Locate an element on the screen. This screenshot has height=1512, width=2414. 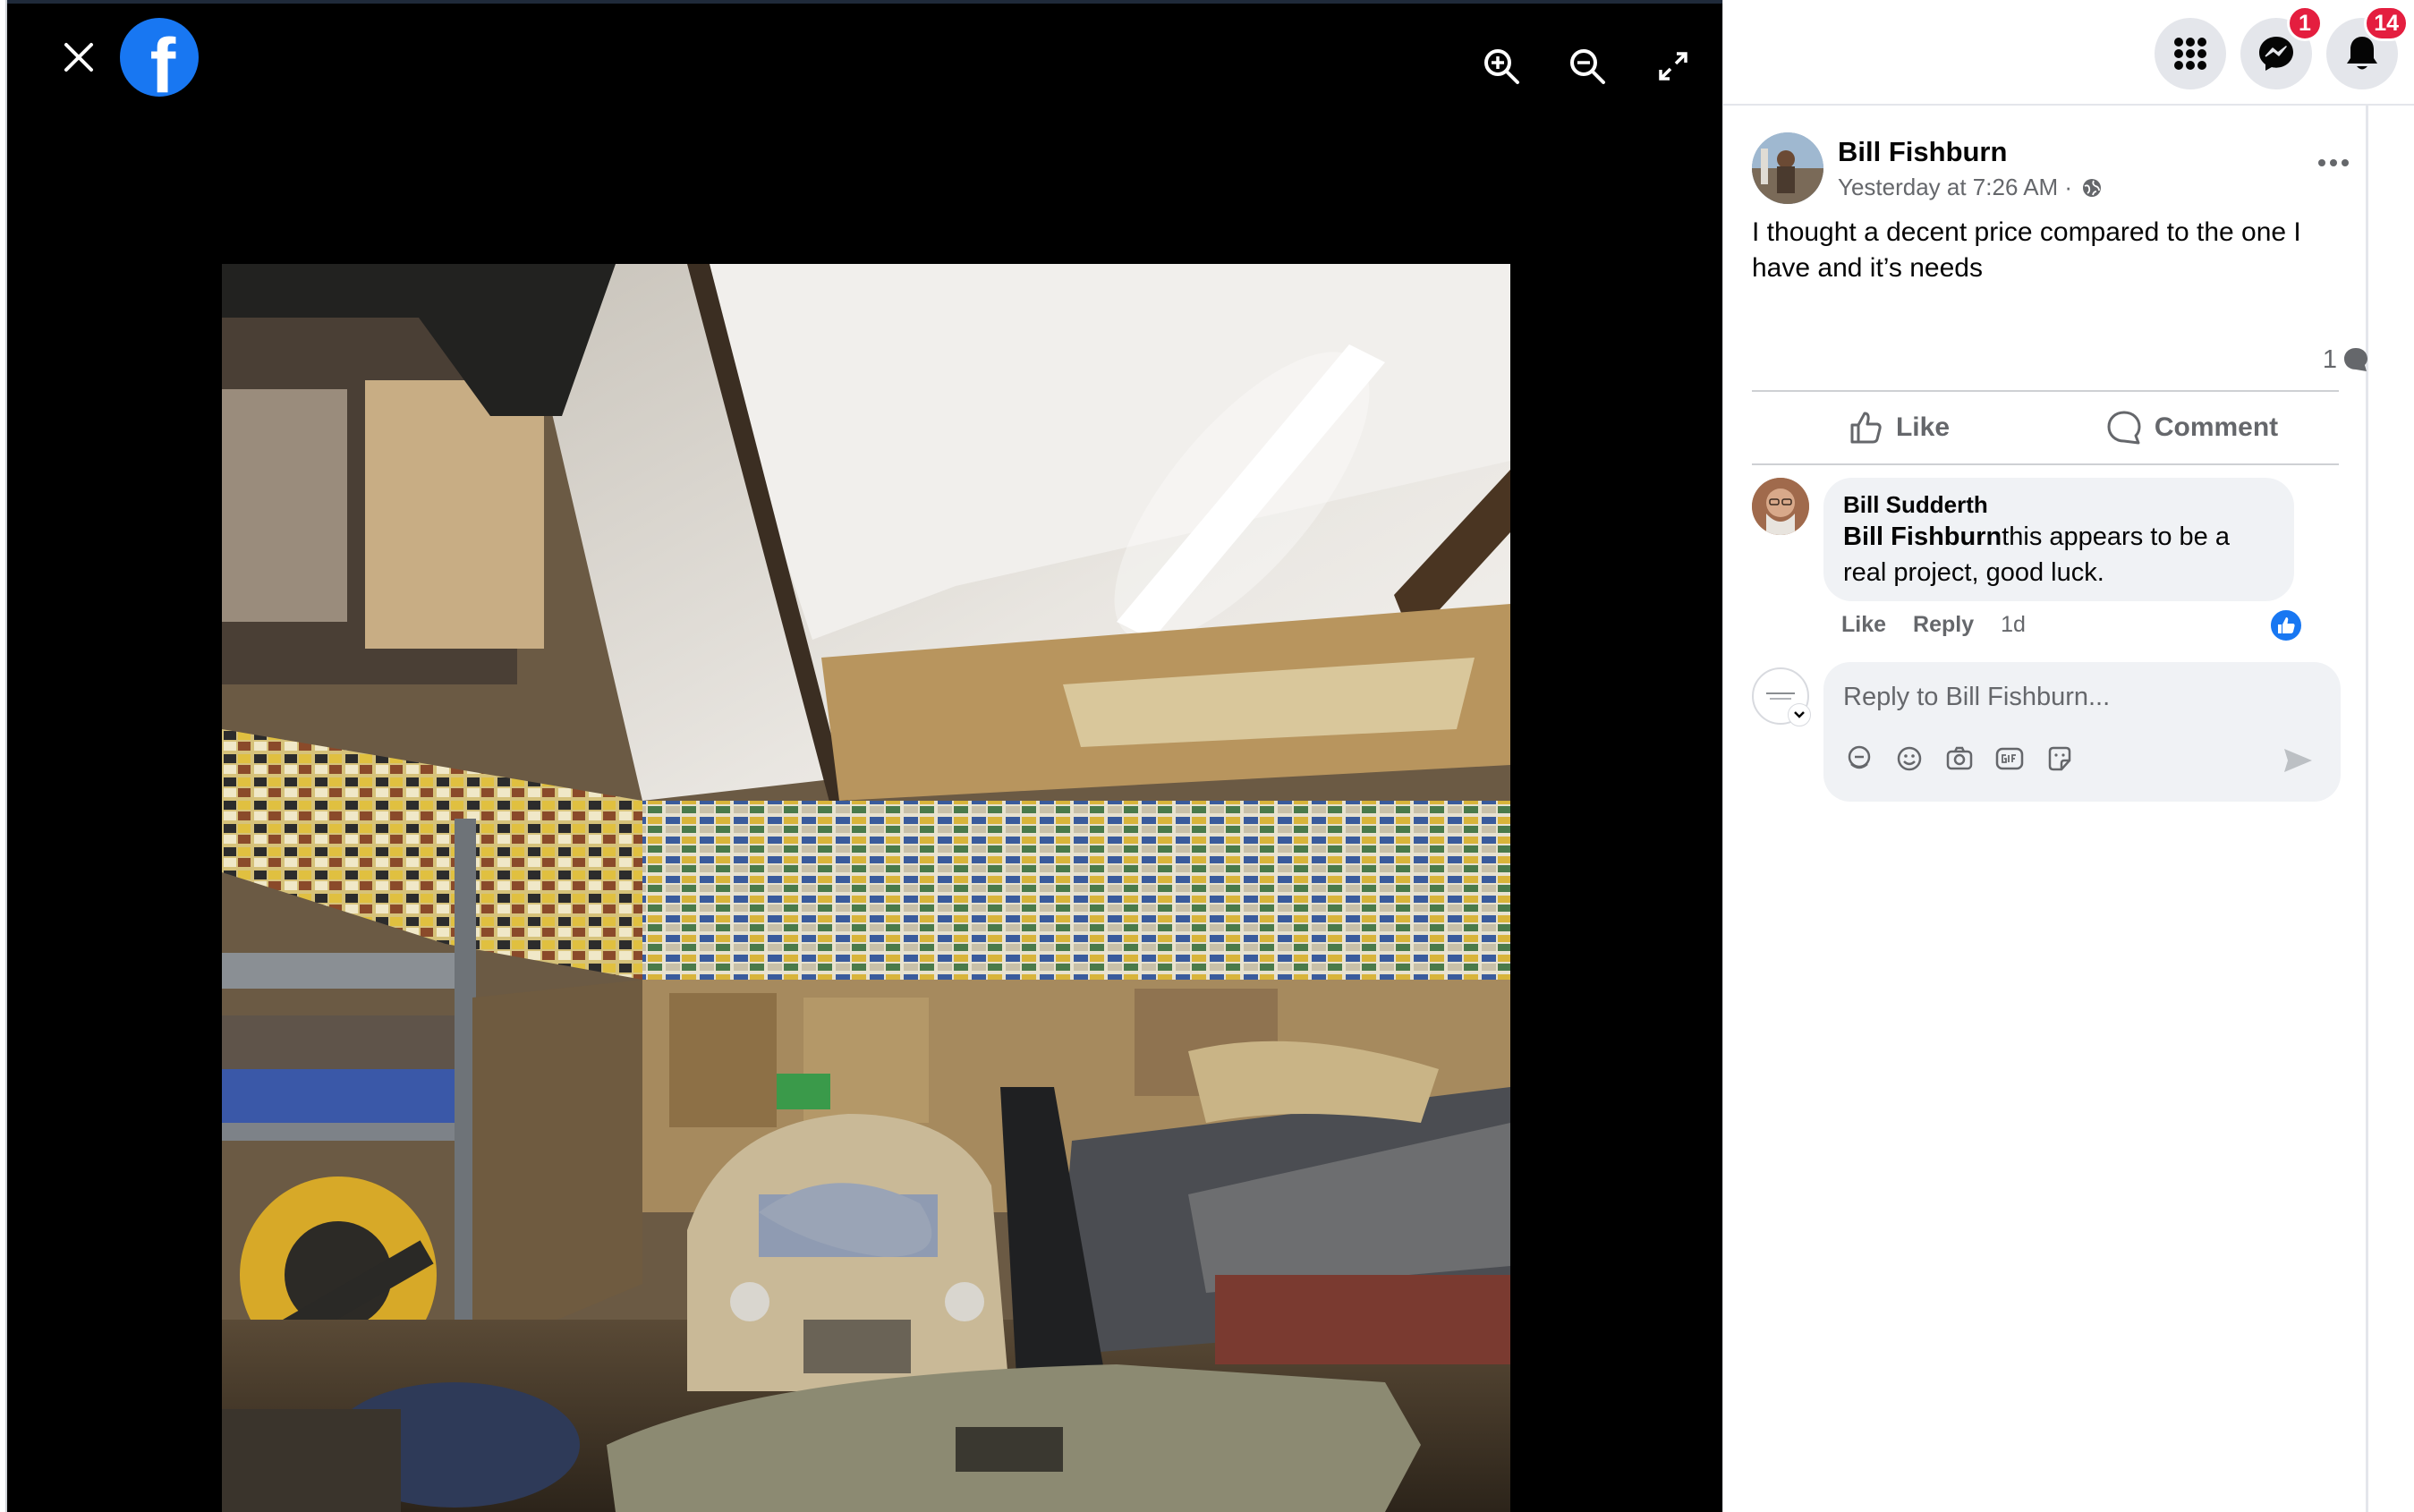
post-author: Bill Fishburn is located at coordinates (1922, 152).